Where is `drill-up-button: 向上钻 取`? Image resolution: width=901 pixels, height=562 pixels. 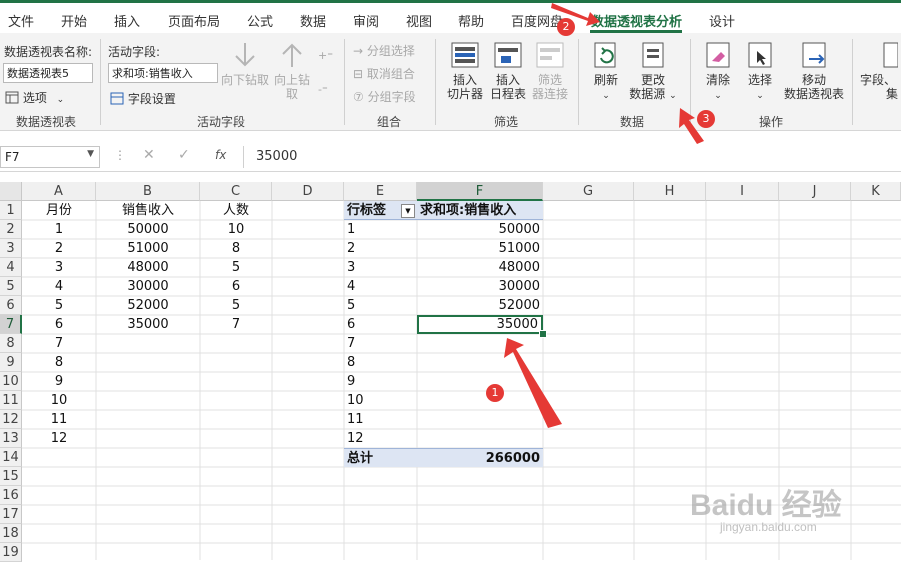 drill-up-button: 向上钻 取 is located at coordinates (292, 71).